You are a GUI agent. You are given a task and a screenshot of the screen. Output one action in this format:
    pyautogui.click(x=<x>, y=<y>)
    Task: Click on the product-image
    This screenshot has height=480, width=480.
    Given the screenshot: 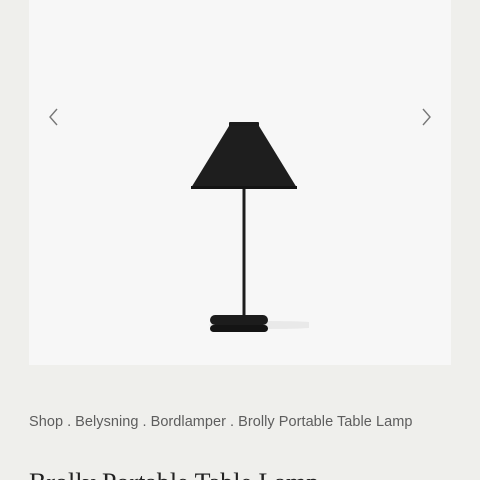 What is the action you would take?
    pyautogui.click(x=250, y=227)
    